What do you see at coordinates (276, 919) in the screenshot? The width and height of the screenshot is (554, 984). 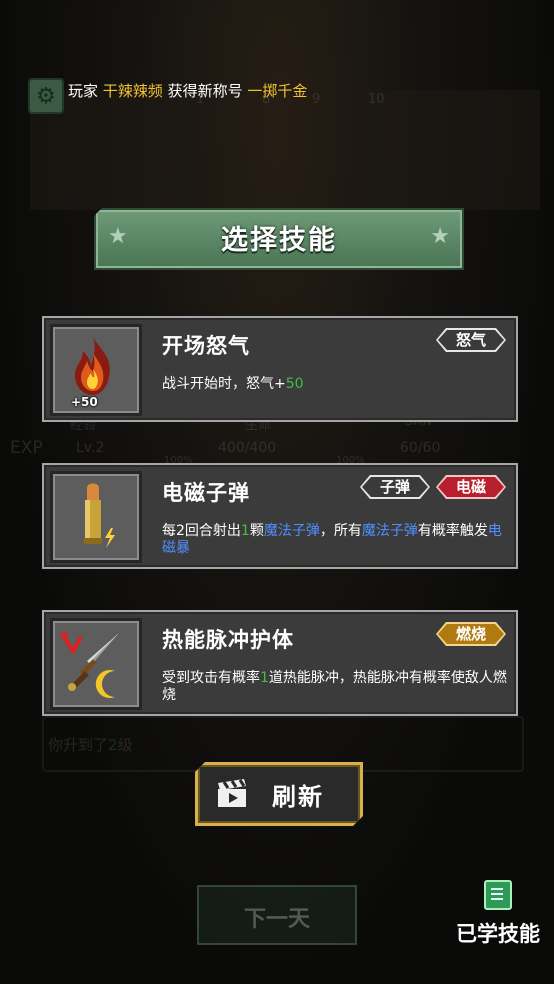 I see `next-day-label: 下一天` at bounding box center [276, 919].